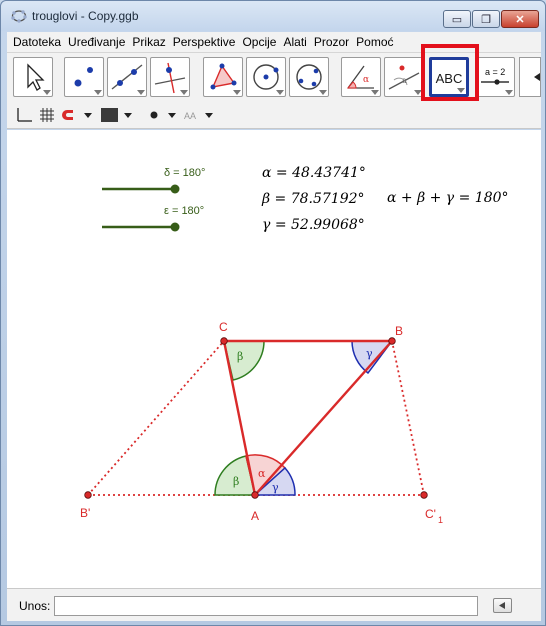 This screenshot has height=626, width=546. What do you see at coordinates (275, 487) in the screenshot?
I see `gamma-mark-a: γ` at bounding box center [275, 487].